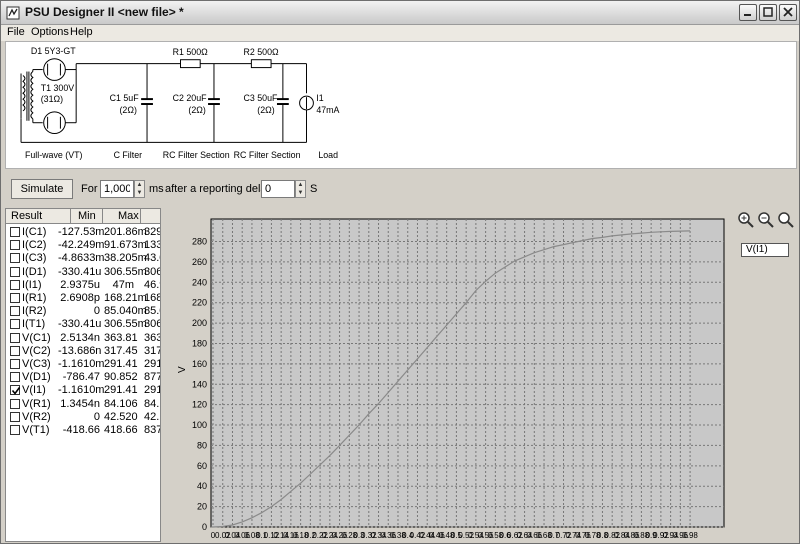  Describe the element at coordinates (121, 430) in the screenshot. I see `result-max: 418.66` at that location.